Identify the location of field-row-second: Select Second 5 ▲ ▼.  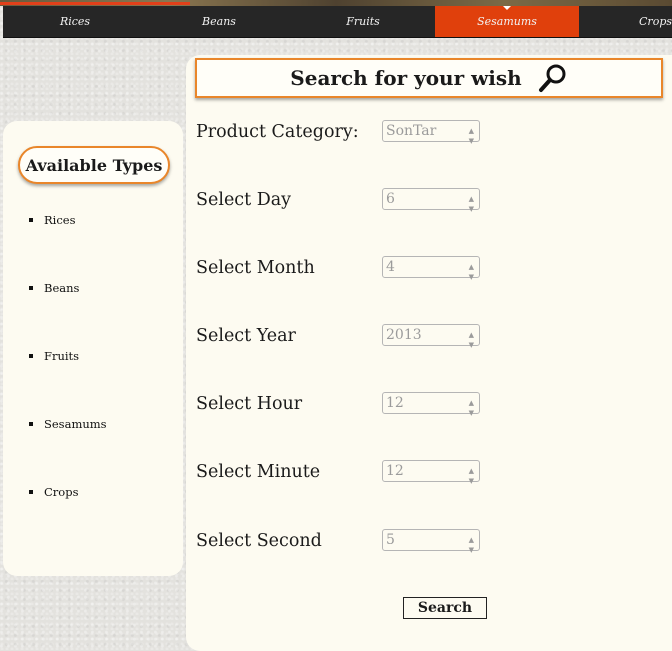
(431, 541).